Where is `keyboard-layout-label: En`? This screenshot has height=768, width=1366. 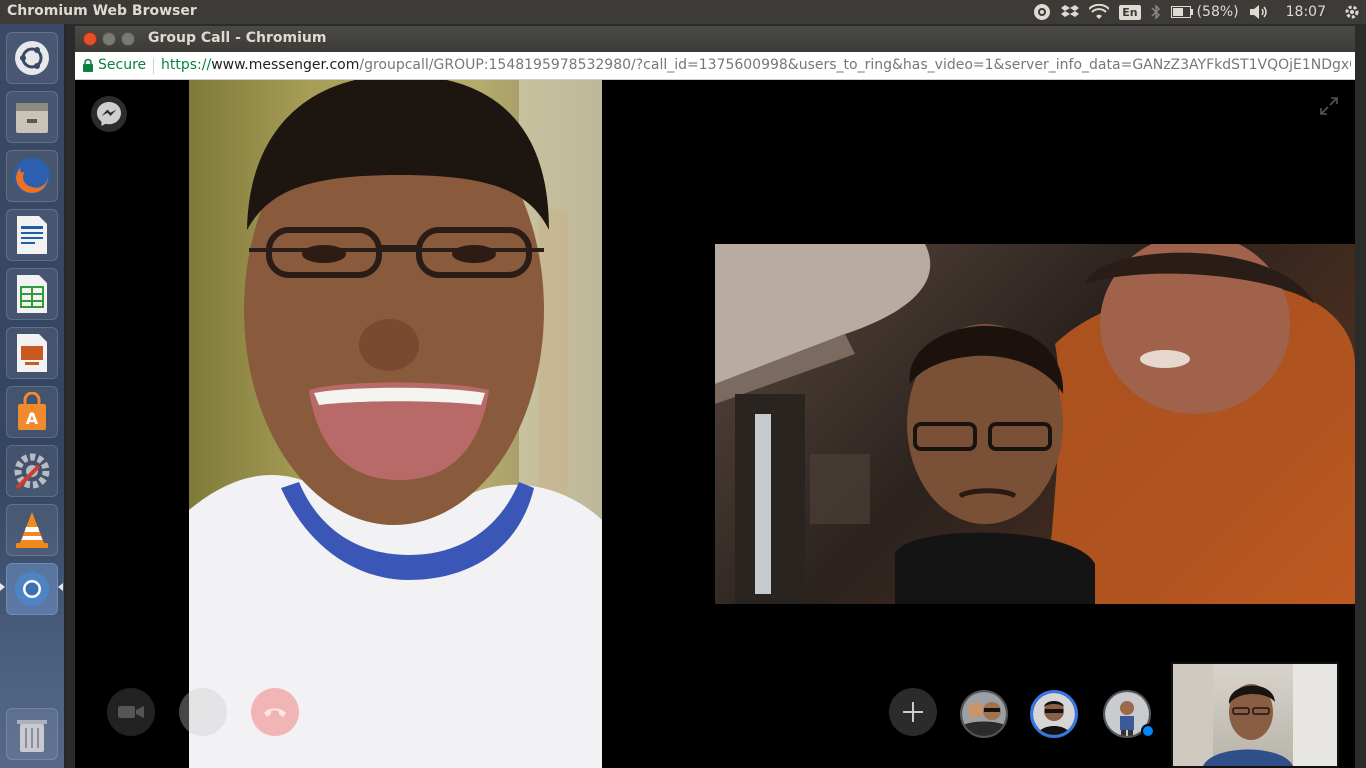
keyboard-layout-label: En is located at coordinates (1130, 12).